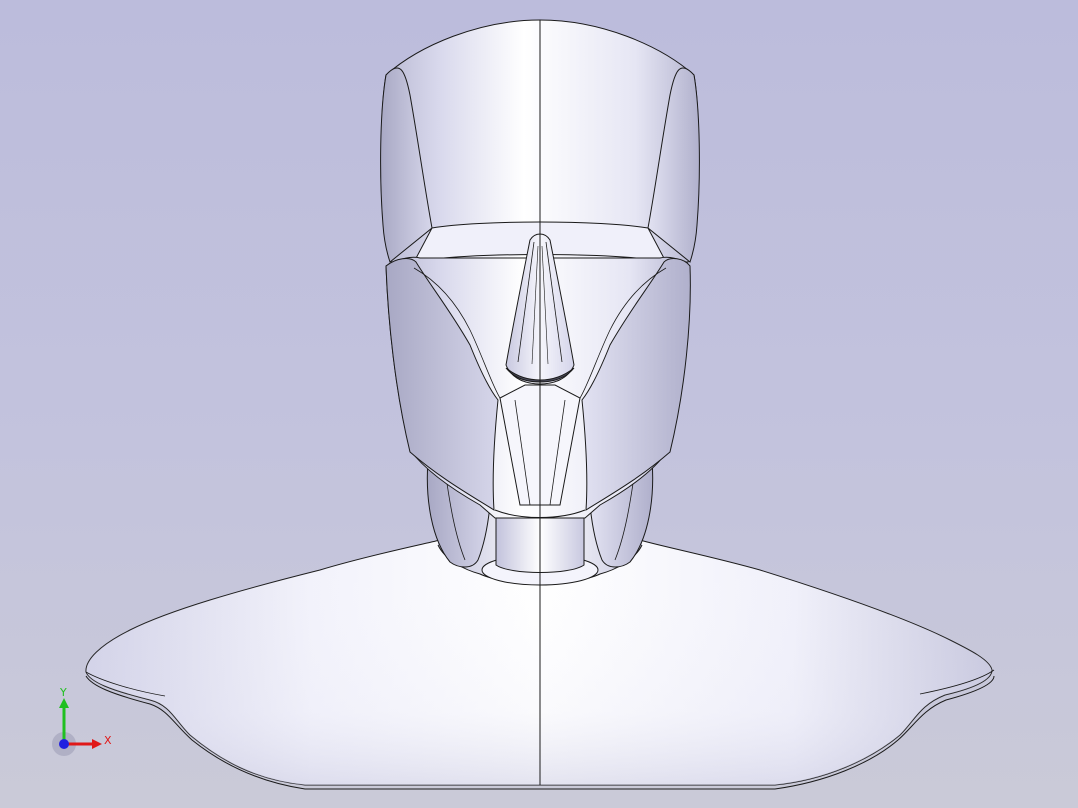  What do you see at coordinates (108, 740) in the screenshot?
I see `x-axis-label: X` at bounding box center [108, 740].